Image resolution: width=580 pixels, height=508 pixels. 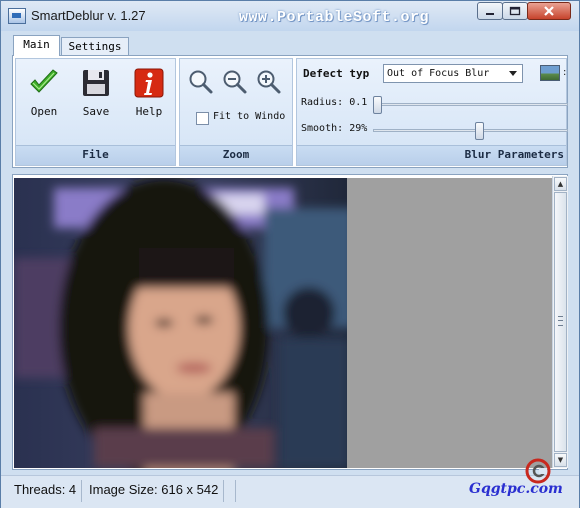 What do you see at coordinates (249, 116) in the screenshot?
I see `fit-to-window-label: Fit to Windo` at bounding box center [249, 116].